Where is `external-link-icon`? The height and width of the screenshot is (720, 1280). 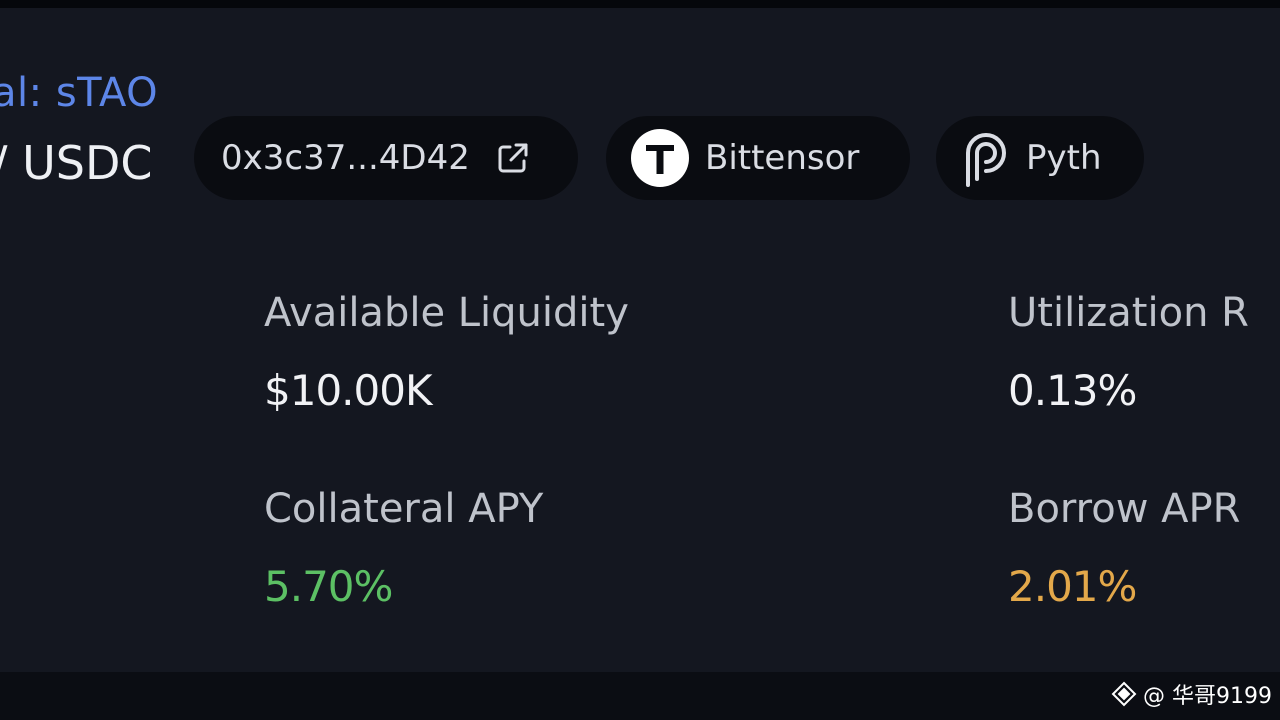 external-link-icon is located at coordinates (513, 158).